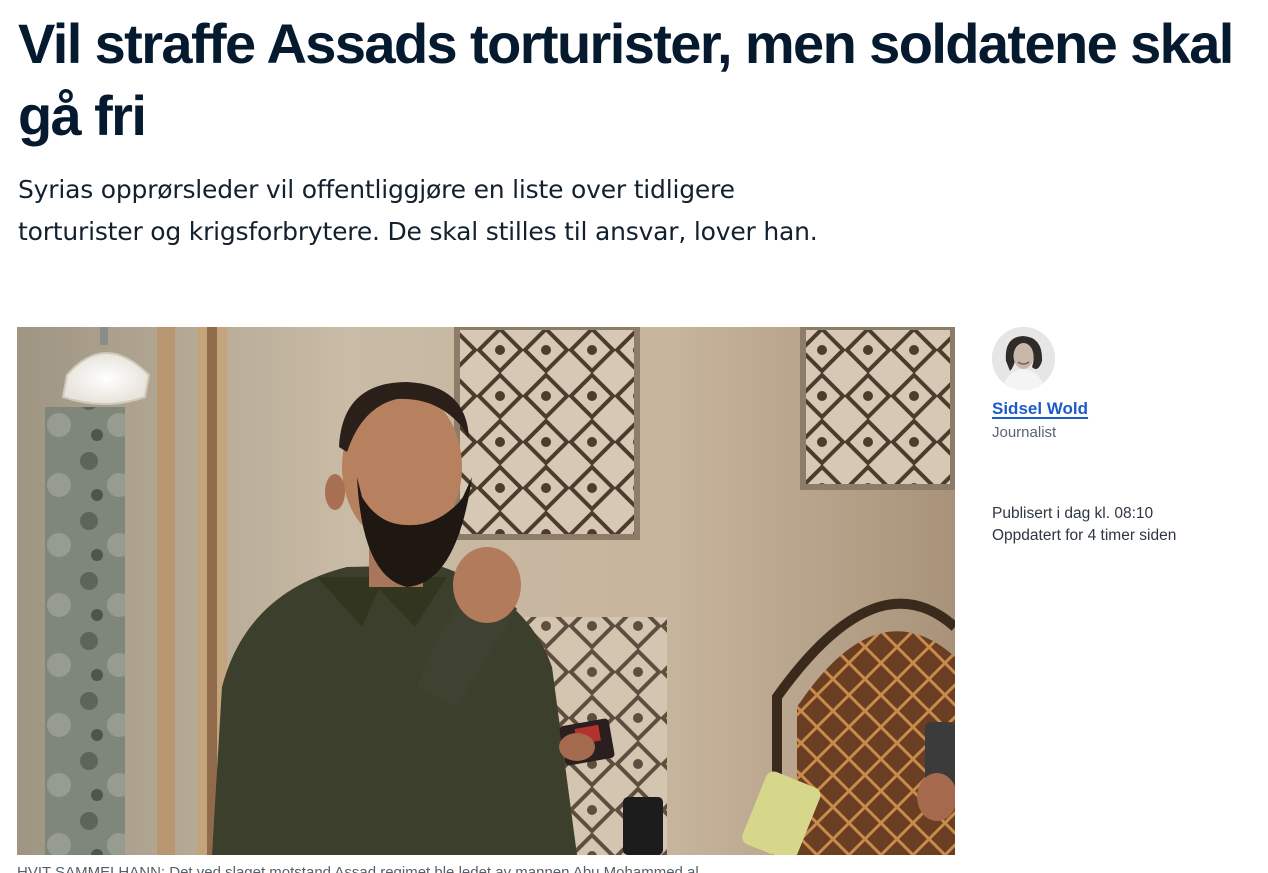 The height and width of the screenshot is (873, 1268). What do you see at coordinates (1073, 513) in the screenshot?
I see `published-time: Publisert i dag kl. 08:10` at bounding box center [1073, 513].